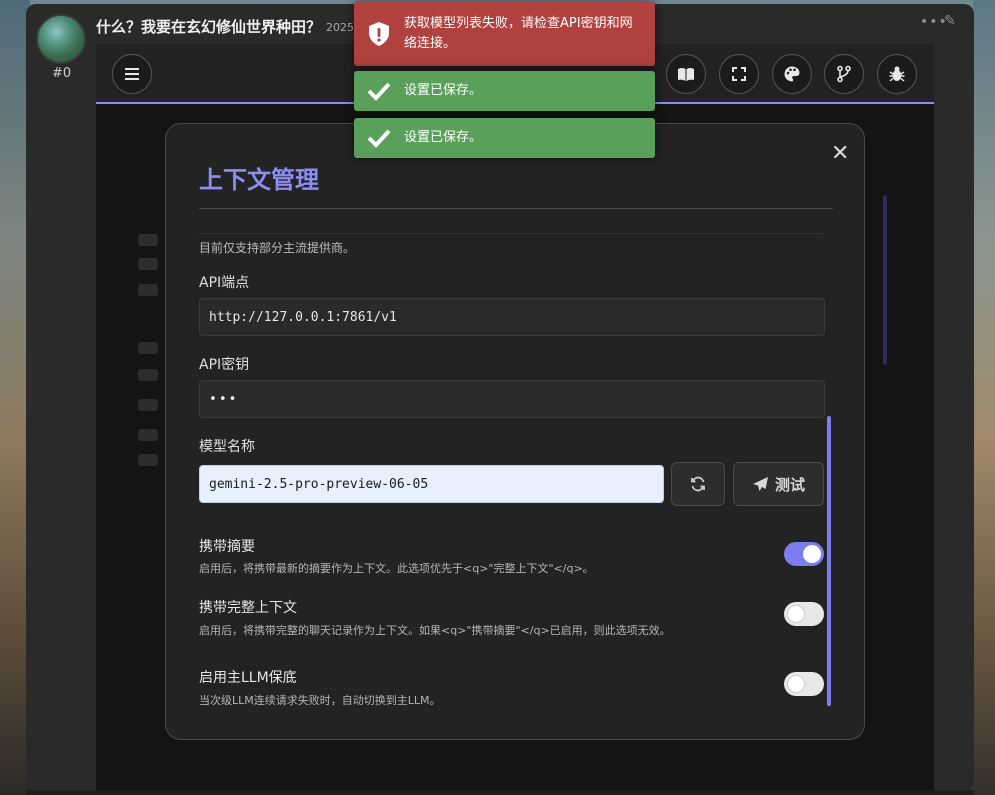 The height and width of the screenshot is (795, 995). What do you see at coordinates (379, 34) in the screenshot?
I see `shield-alert-icon` at bounding box center [379, 34].